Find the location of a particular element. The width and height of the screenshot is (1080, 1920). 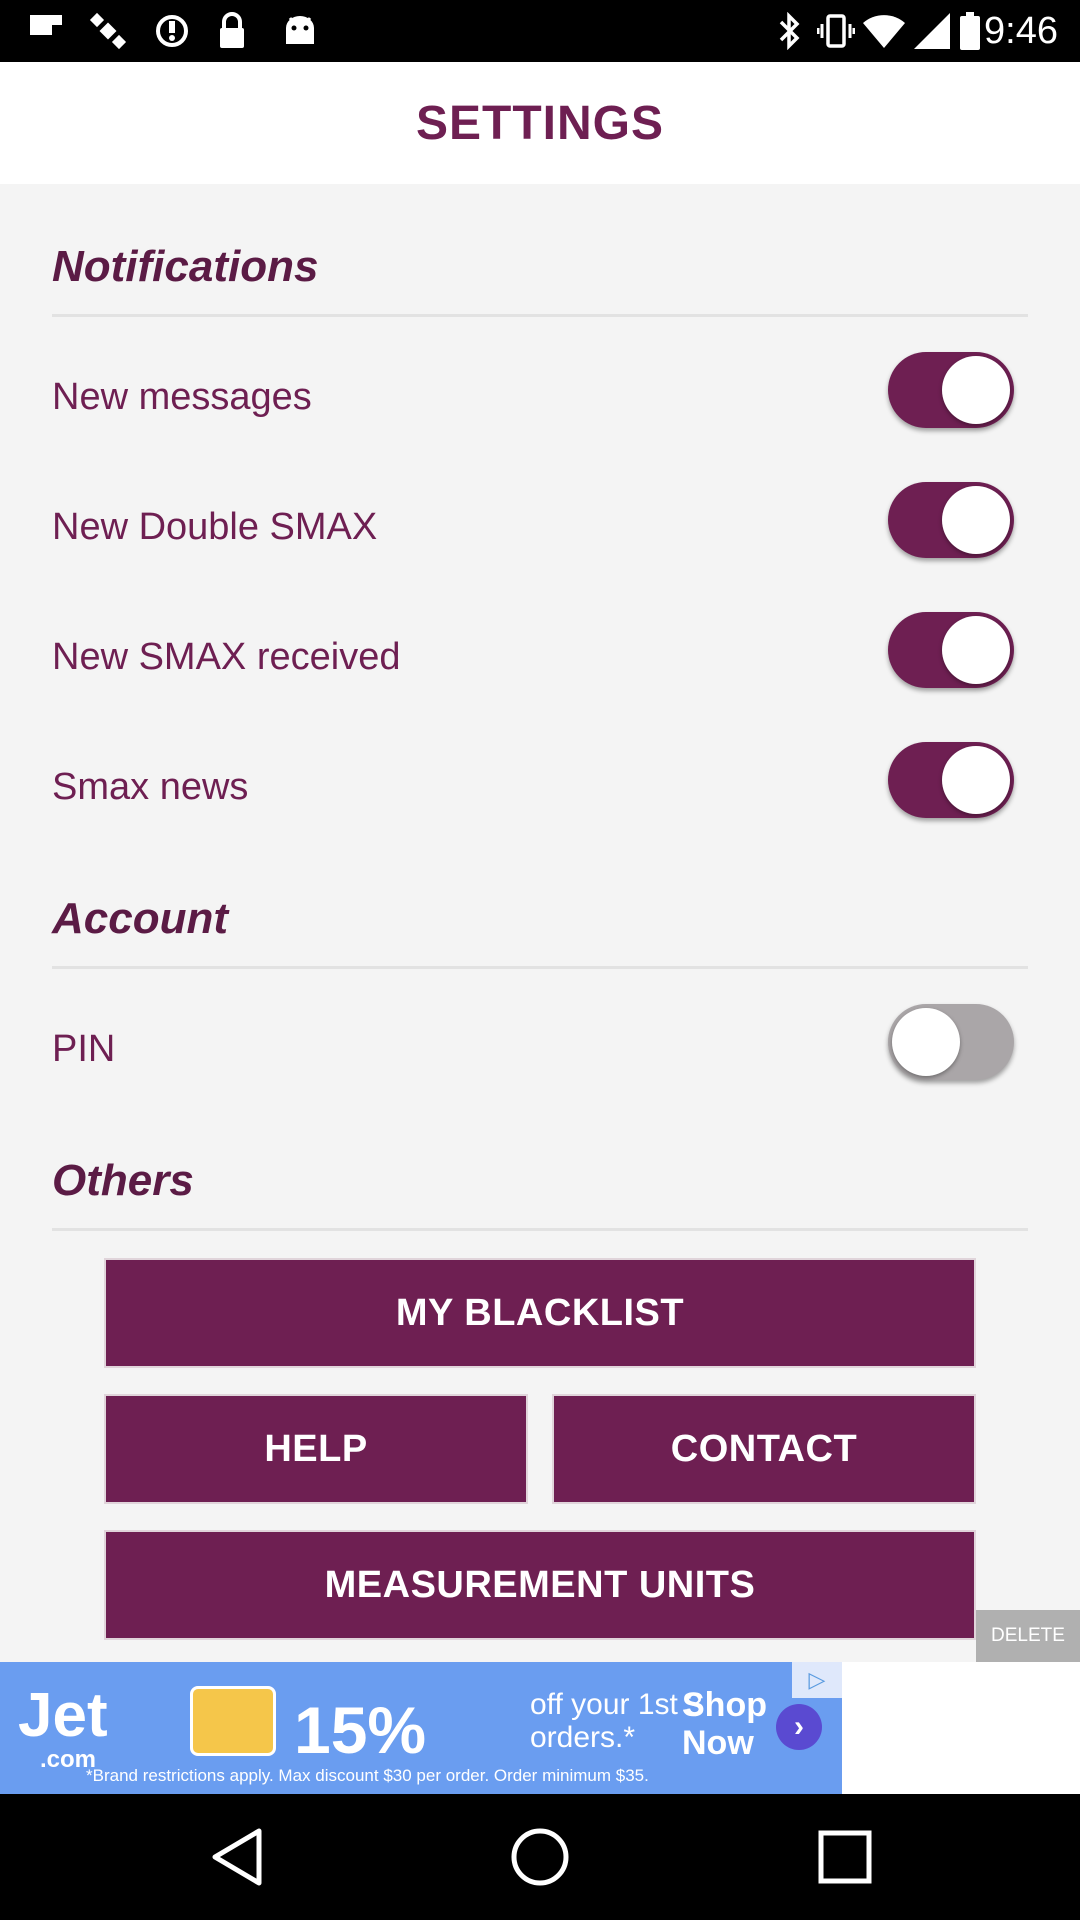

ad-shop-now: Shop Now is located at coordinates (727, 1724).